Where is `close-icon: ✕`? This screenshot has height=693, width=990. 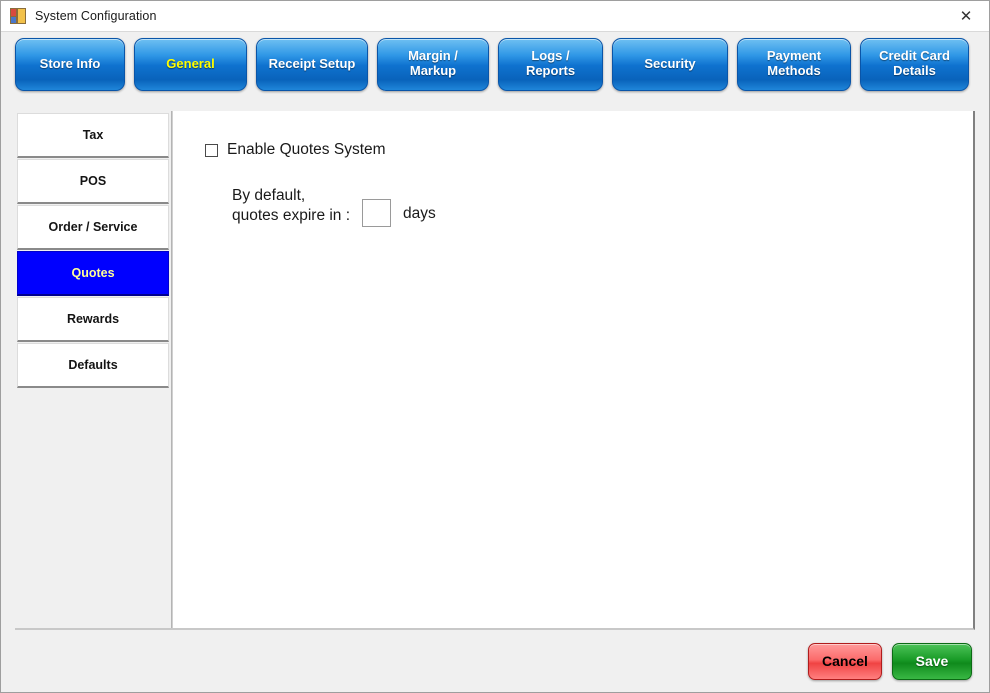
close-icon: ✕ is located at coordinates (966, 16).